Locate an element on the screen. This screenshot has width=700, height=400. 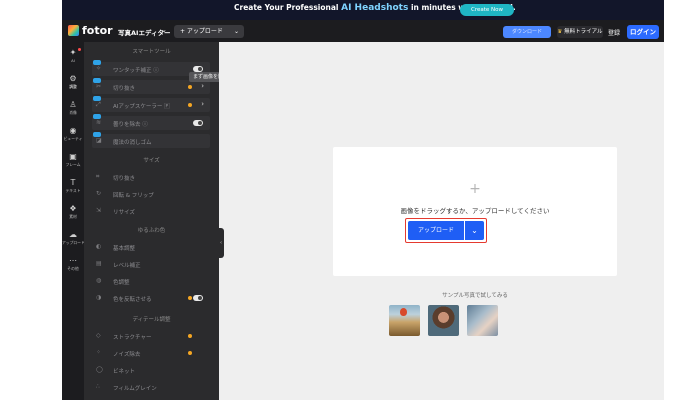
rail-label: AI is located at coordinates (73, 60).